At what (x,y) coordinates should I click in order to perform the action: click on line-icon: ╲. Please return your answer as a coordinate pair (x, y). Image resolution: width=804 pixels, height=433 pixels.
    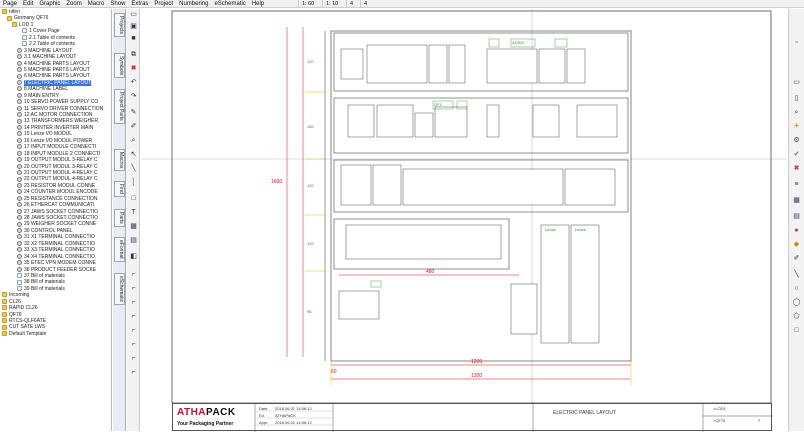
    Looking at the image, I should click on (133, 169).